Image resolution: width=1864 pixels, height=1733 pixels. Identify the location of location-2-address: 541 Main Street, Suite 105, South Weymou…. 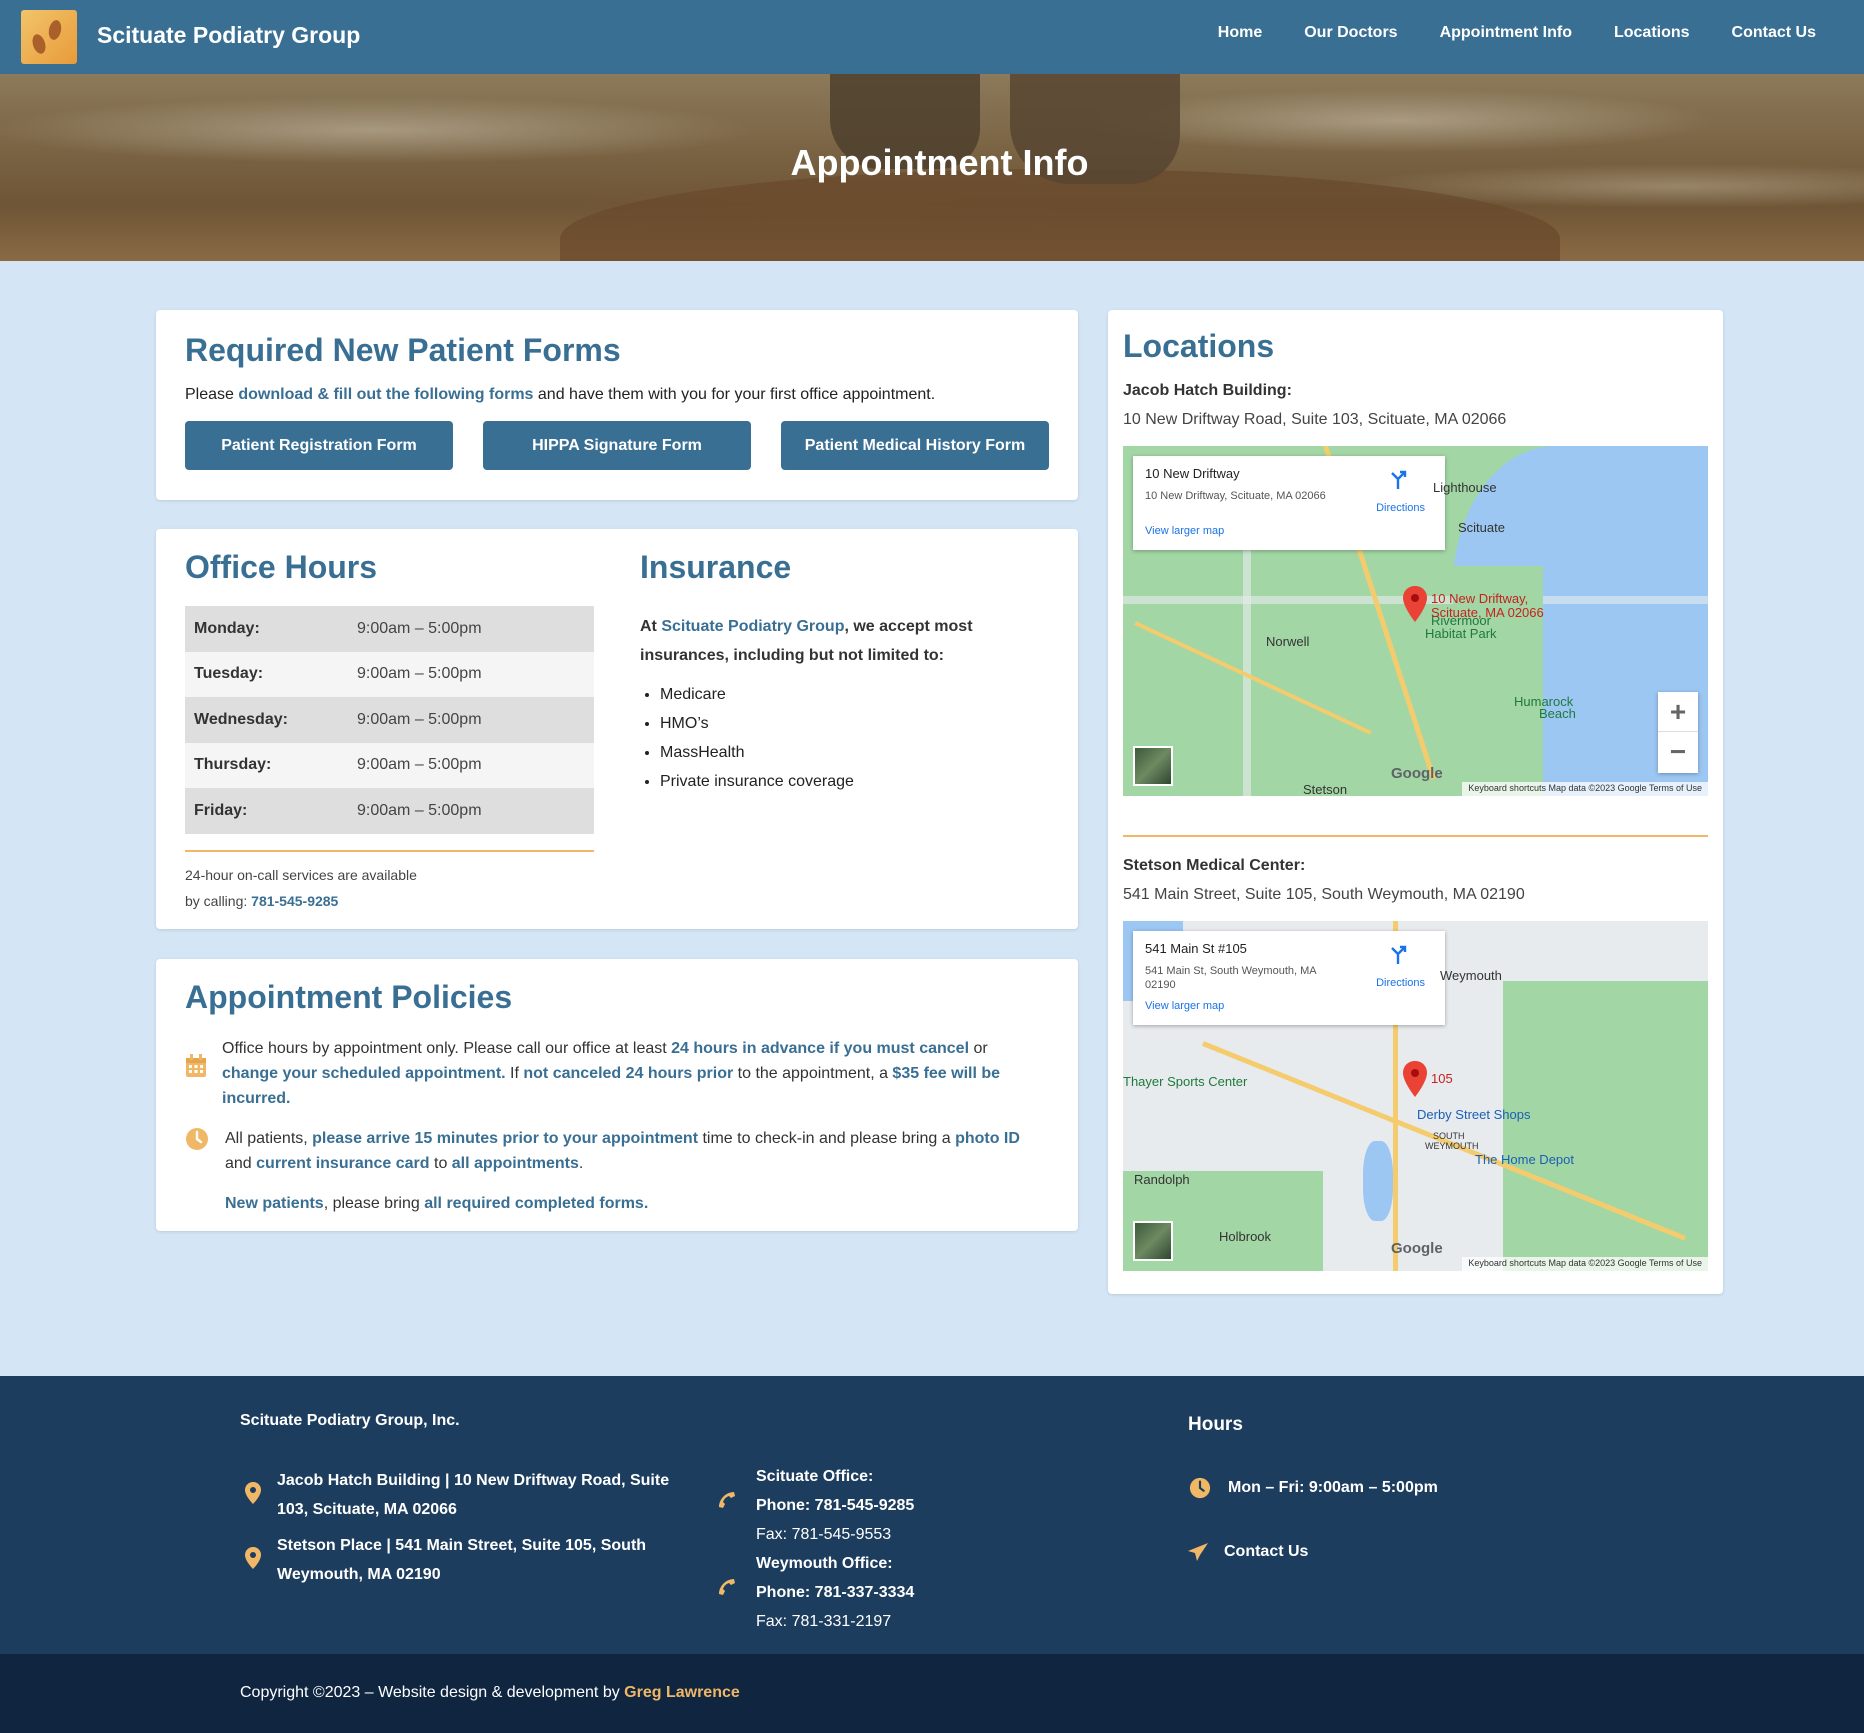
(1324, 894).